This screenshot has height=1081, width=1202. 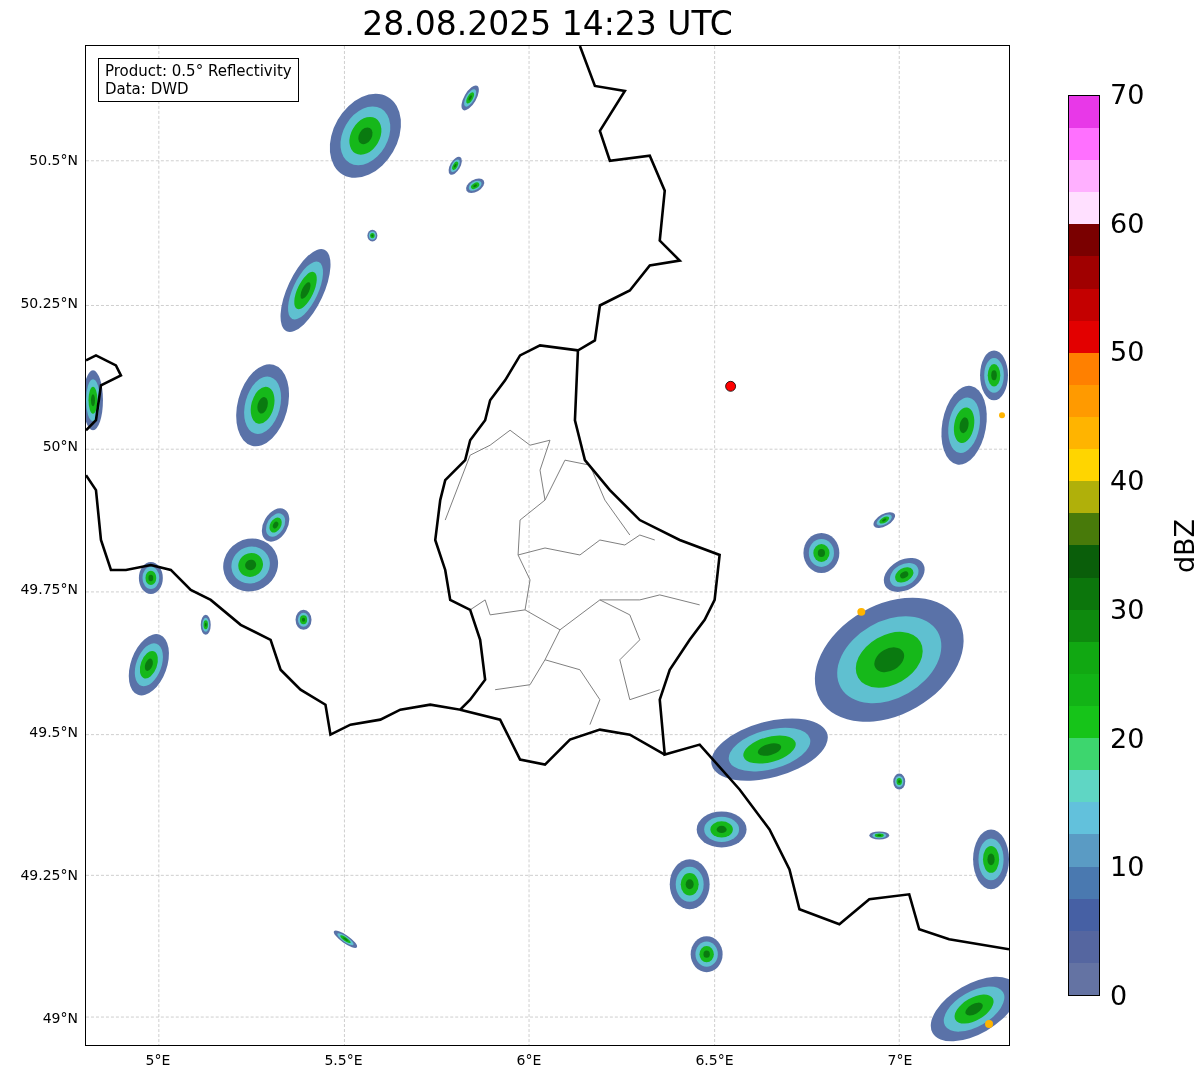 What do you see at coordinates (49, 875) in the screenshot?
I see `latitude-label: 49.25°N` at bounding box center [49, 875].